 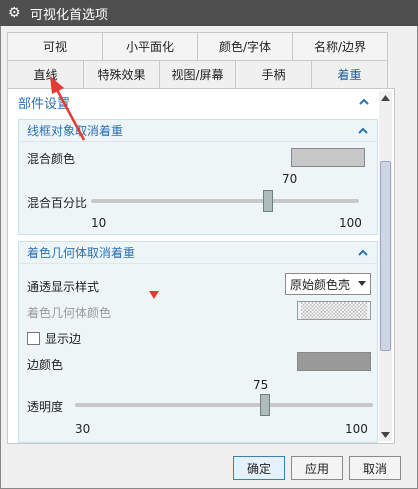 What do you see at coordinates (328, 157) in the screenshot?
I see `mix-color-swatch` at bounding box center [328, 157].